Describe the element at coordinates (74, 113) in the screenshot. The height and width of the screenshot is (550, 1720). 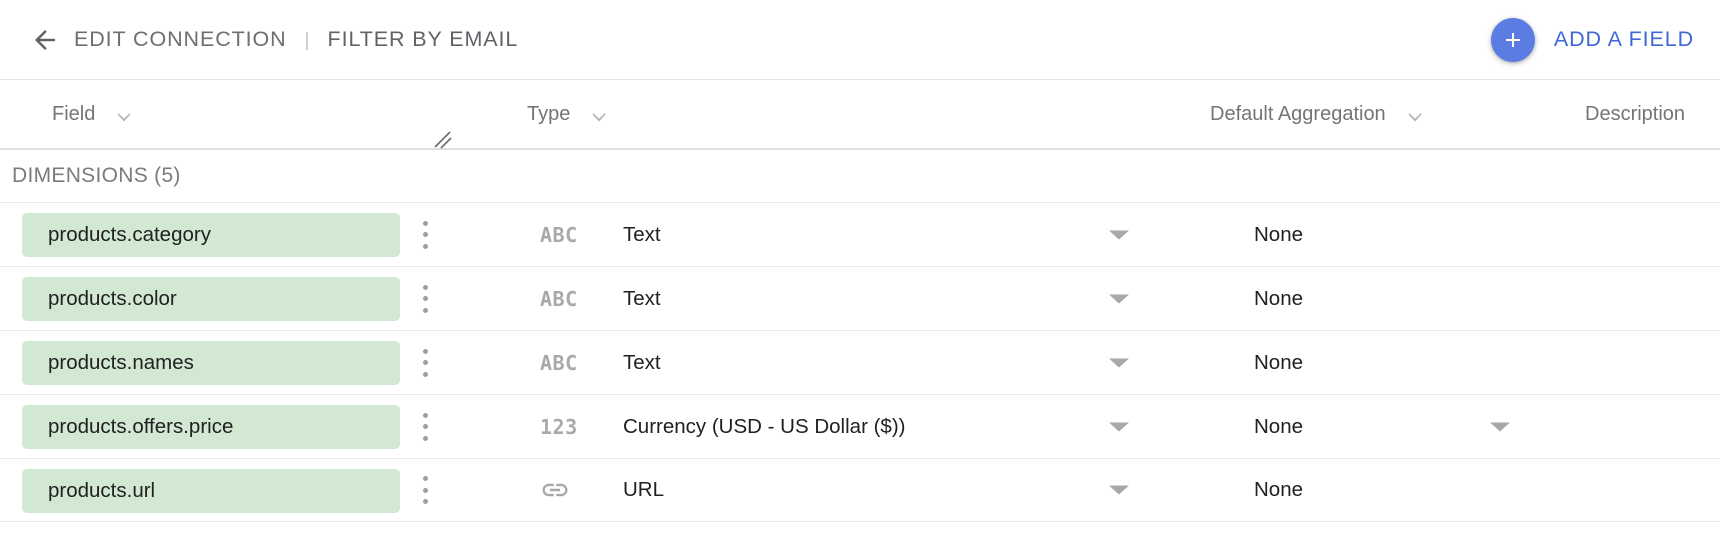
I see `column-header-field-label: Field` at that location.